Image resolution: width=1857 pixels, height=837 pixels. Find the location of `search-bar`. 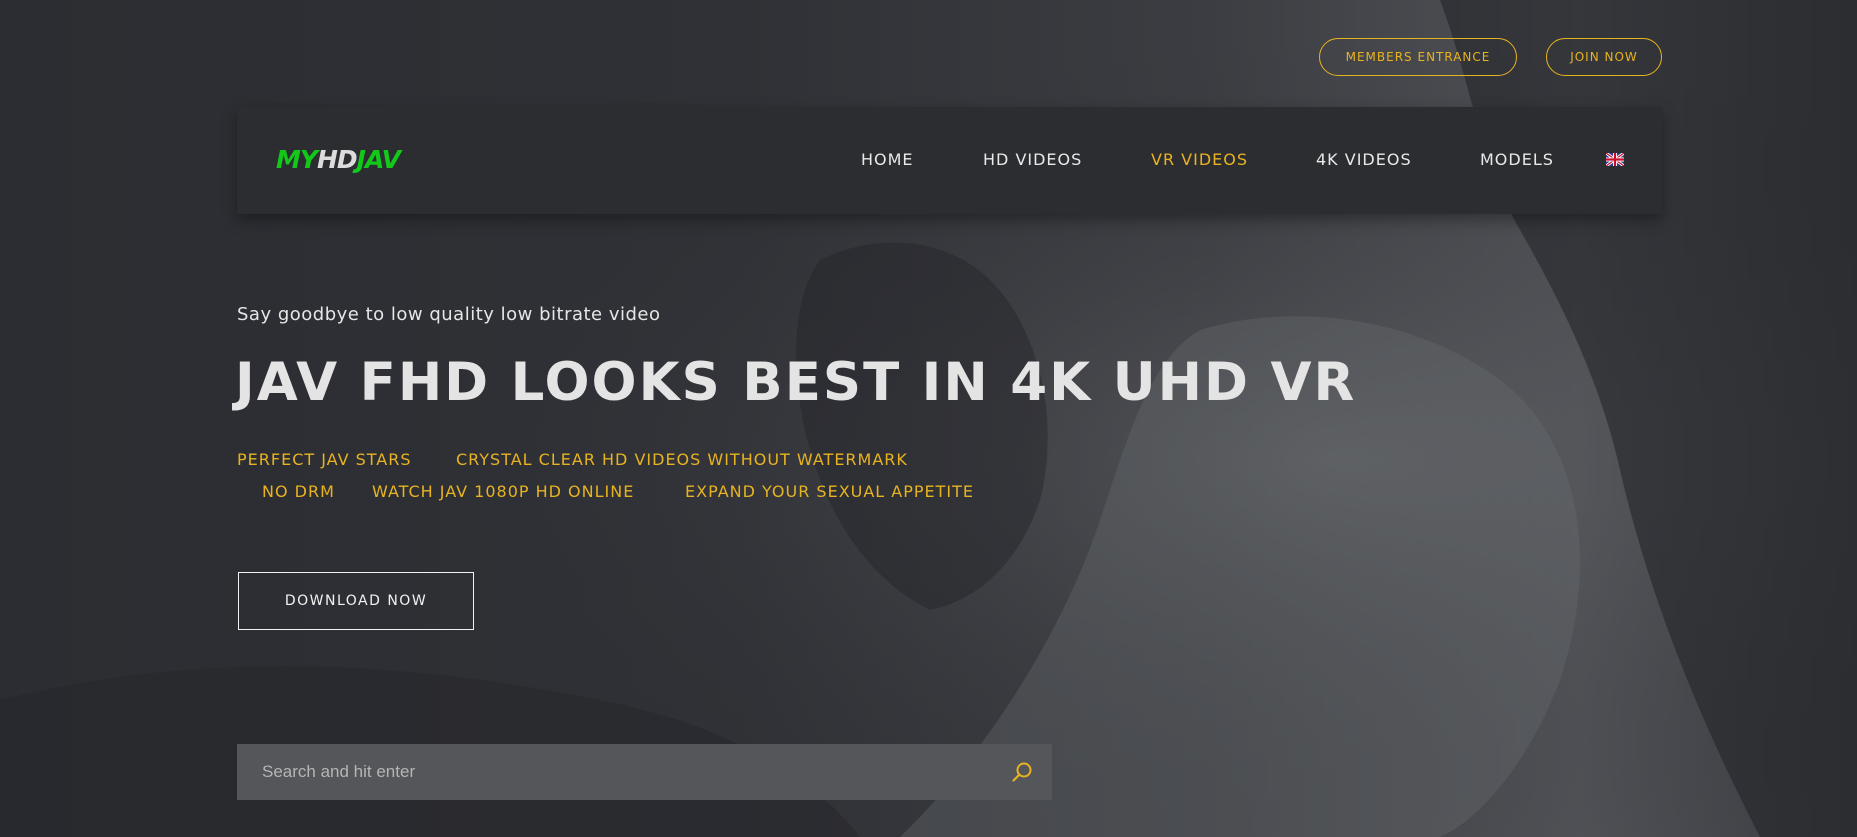

search-bar is located at coordinates (644, 772).